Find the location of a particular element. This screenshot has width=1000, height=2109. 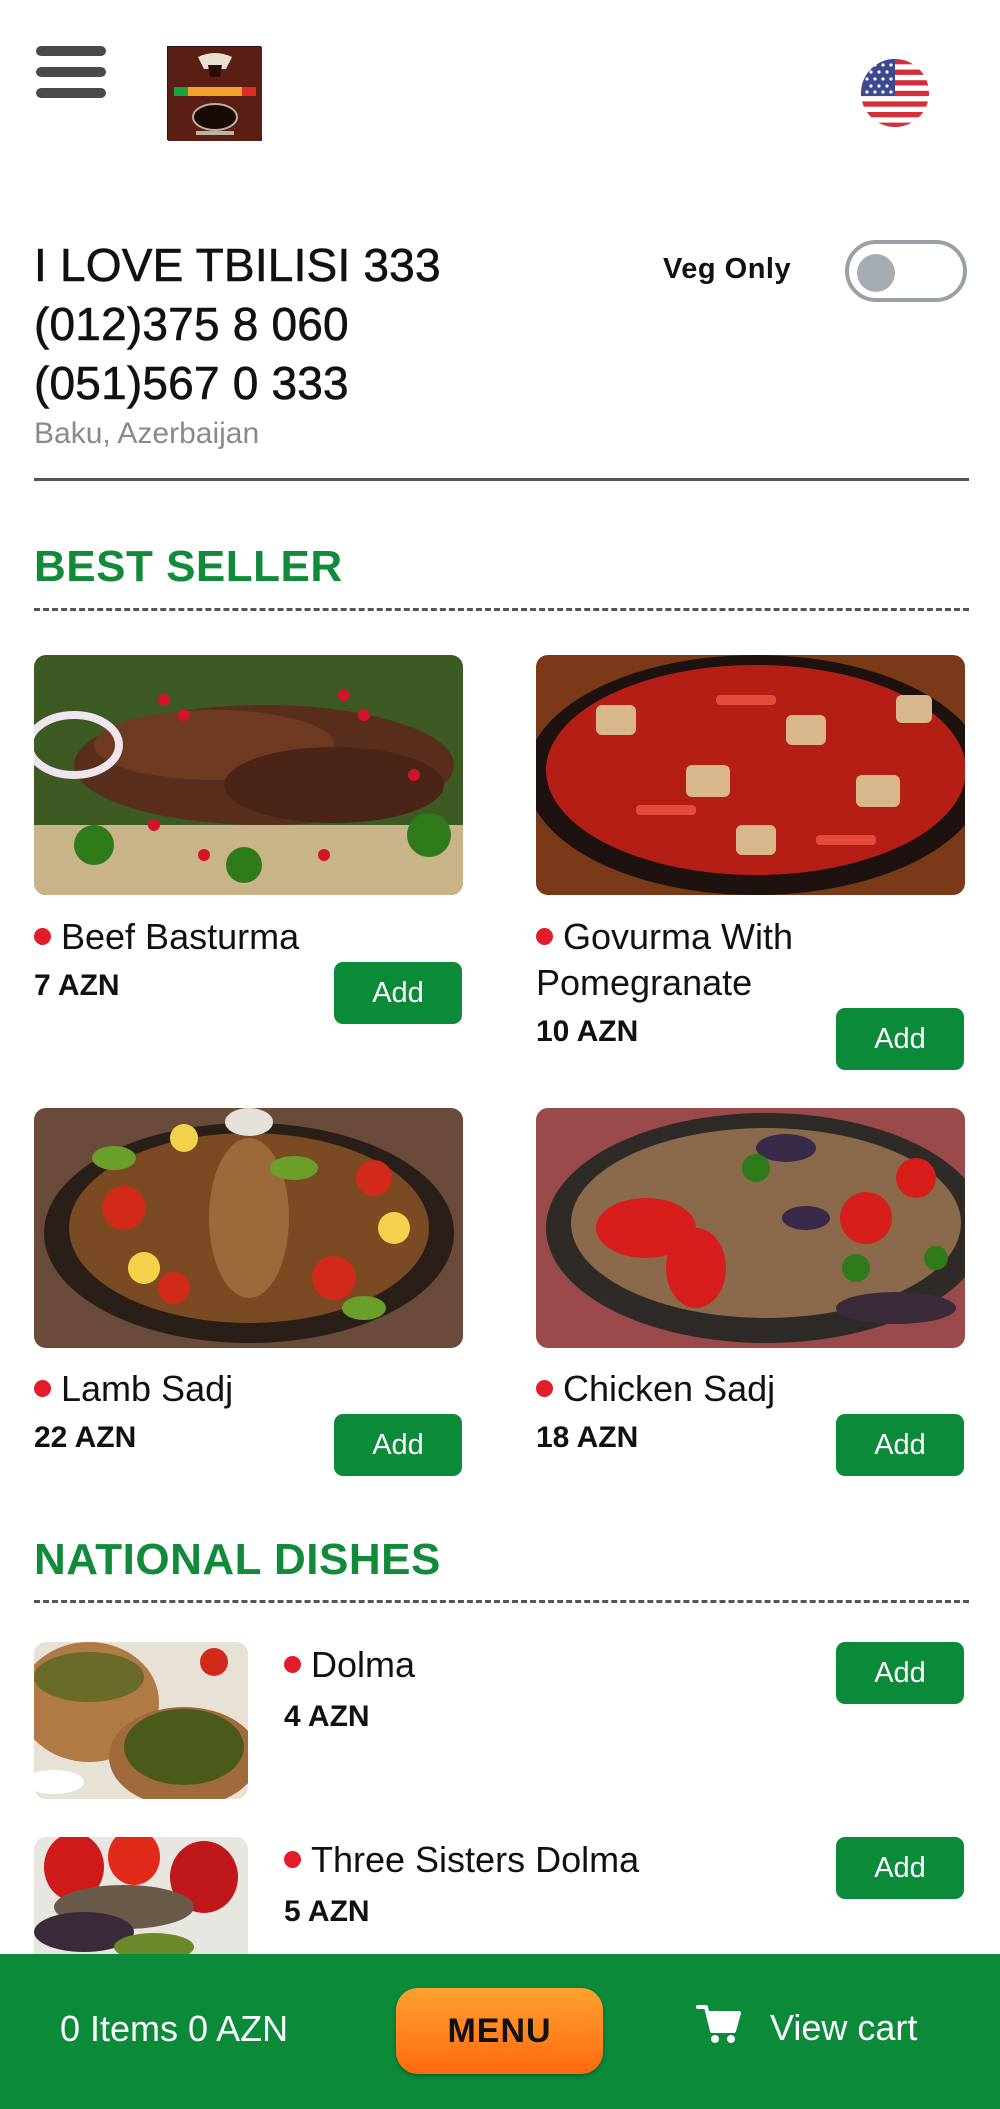

beef-basturma-image is located at coordinates (248, 775).